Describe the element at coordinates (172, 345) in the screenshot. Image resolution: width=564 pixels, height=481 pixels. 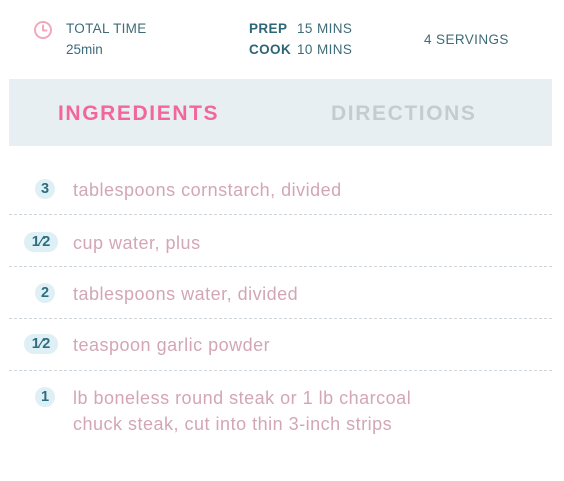
I see `ingredient-text: teaspoon garlic powder` at that location.